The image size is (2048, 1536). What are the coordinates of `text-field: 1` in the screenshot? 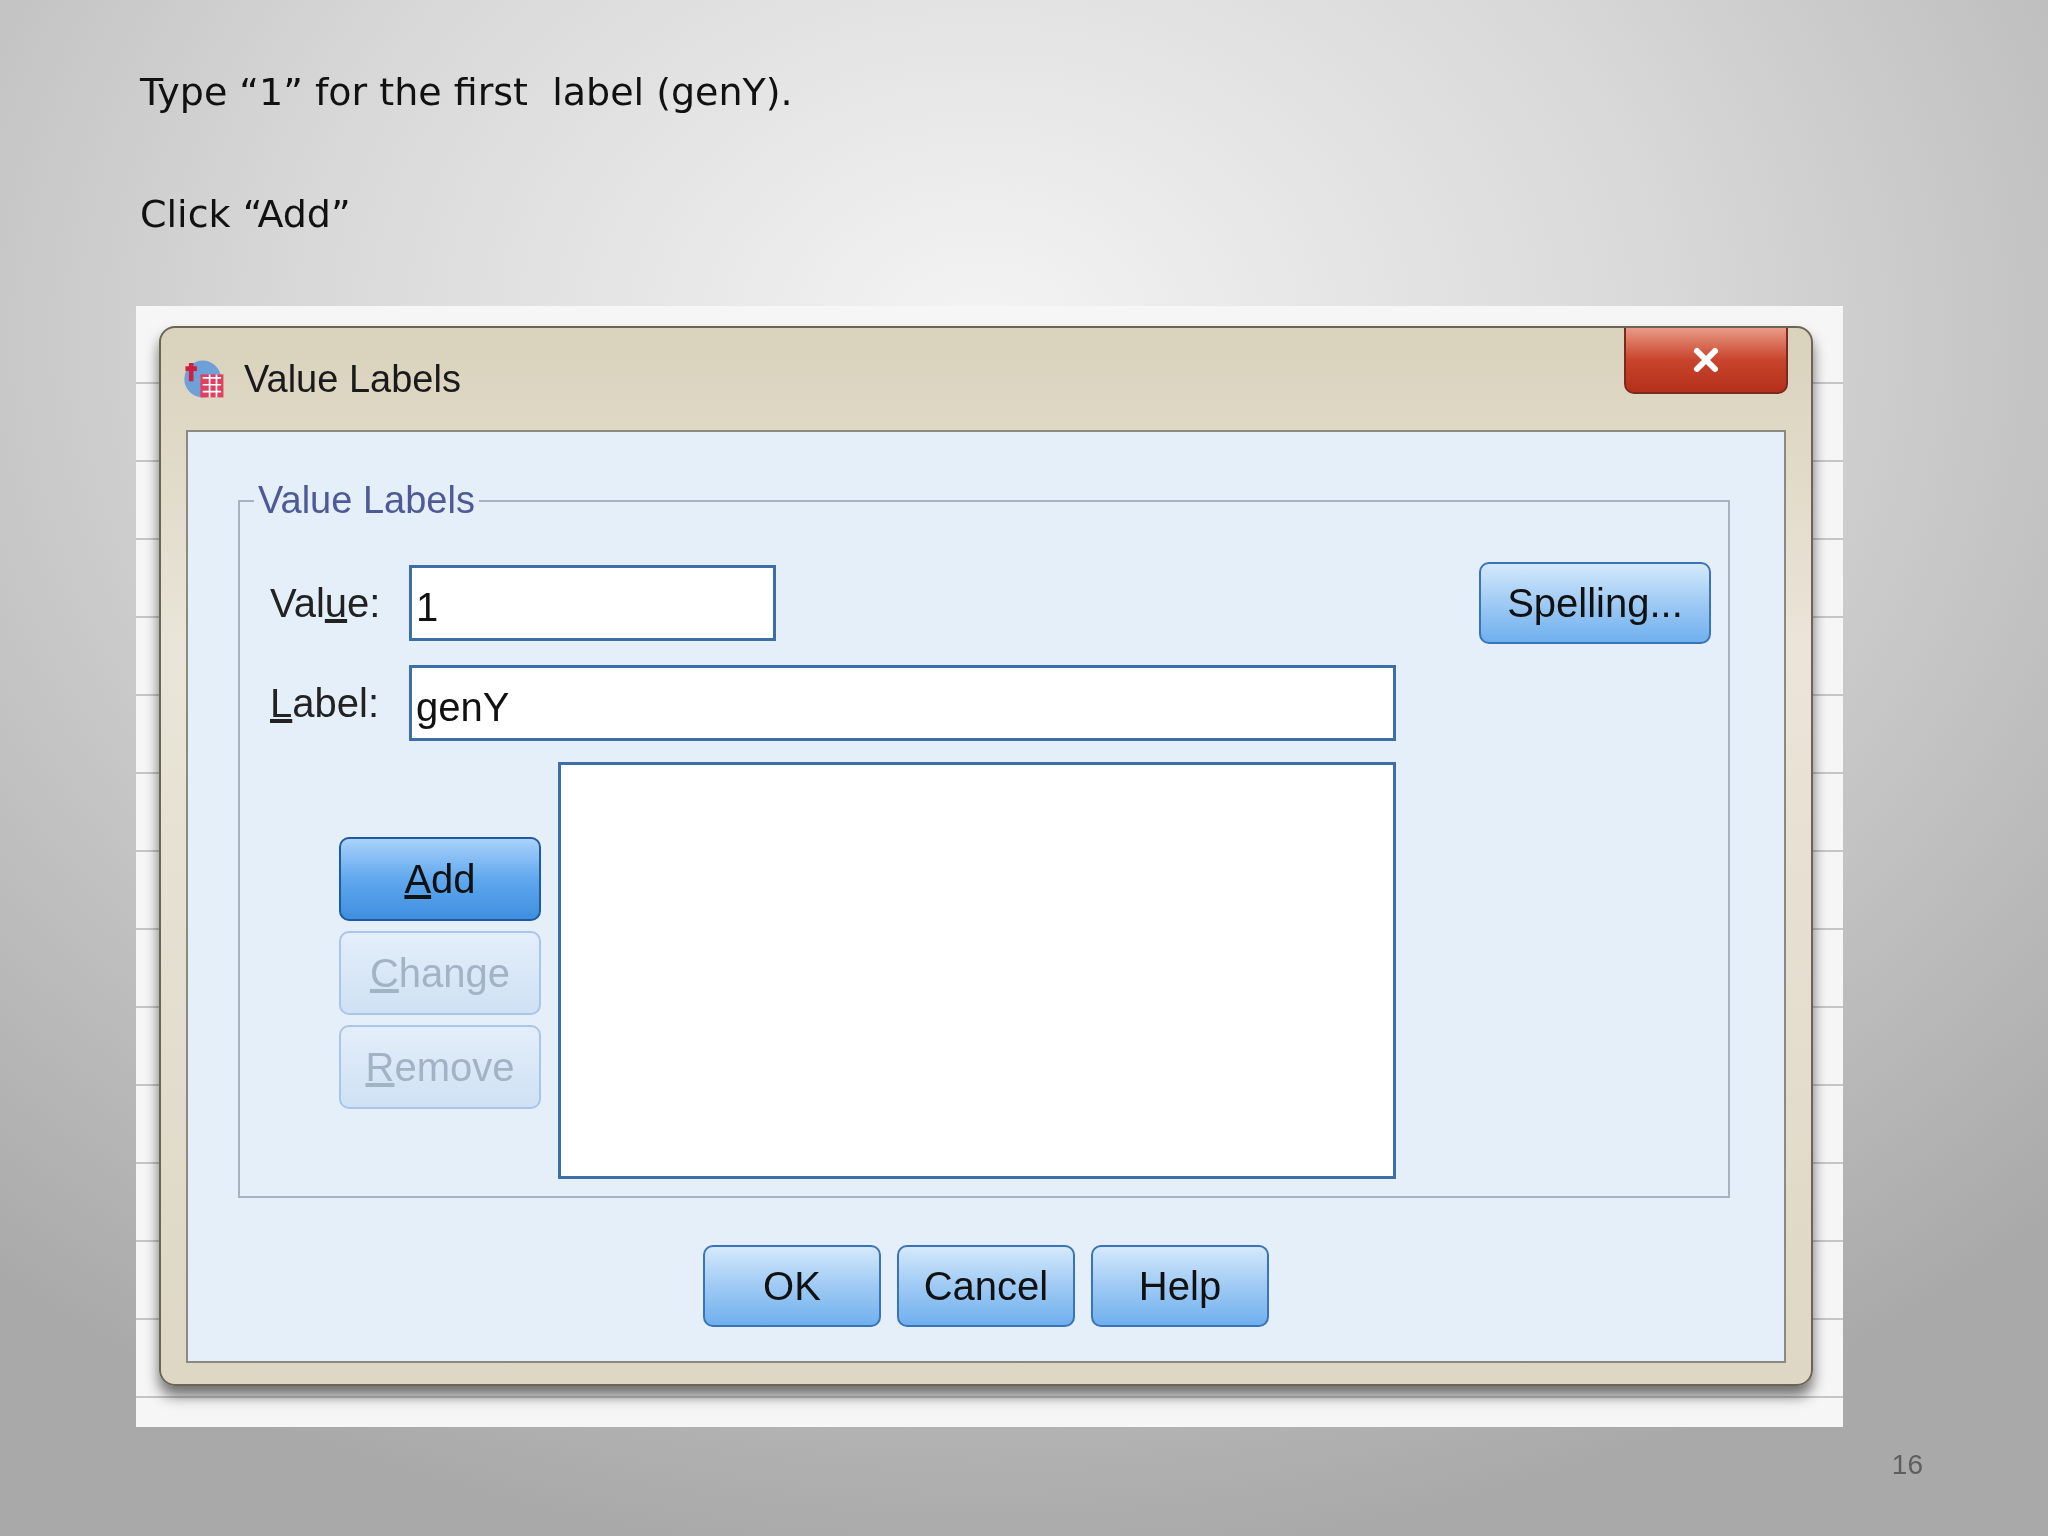 It's located at (592, 603).